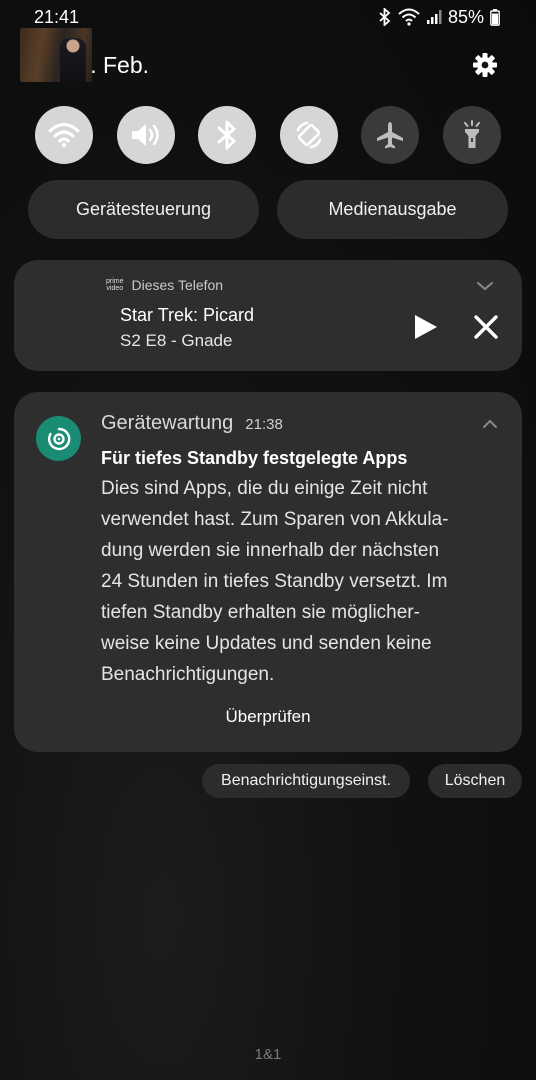 The height and width of the screenshot is (1080, 536). What do you see at coordinates (260, 612) in the screenshot?
I see `notification-body-line: tiefen Standby erhalten sie möglicher-` at bounding box center [260, 612].